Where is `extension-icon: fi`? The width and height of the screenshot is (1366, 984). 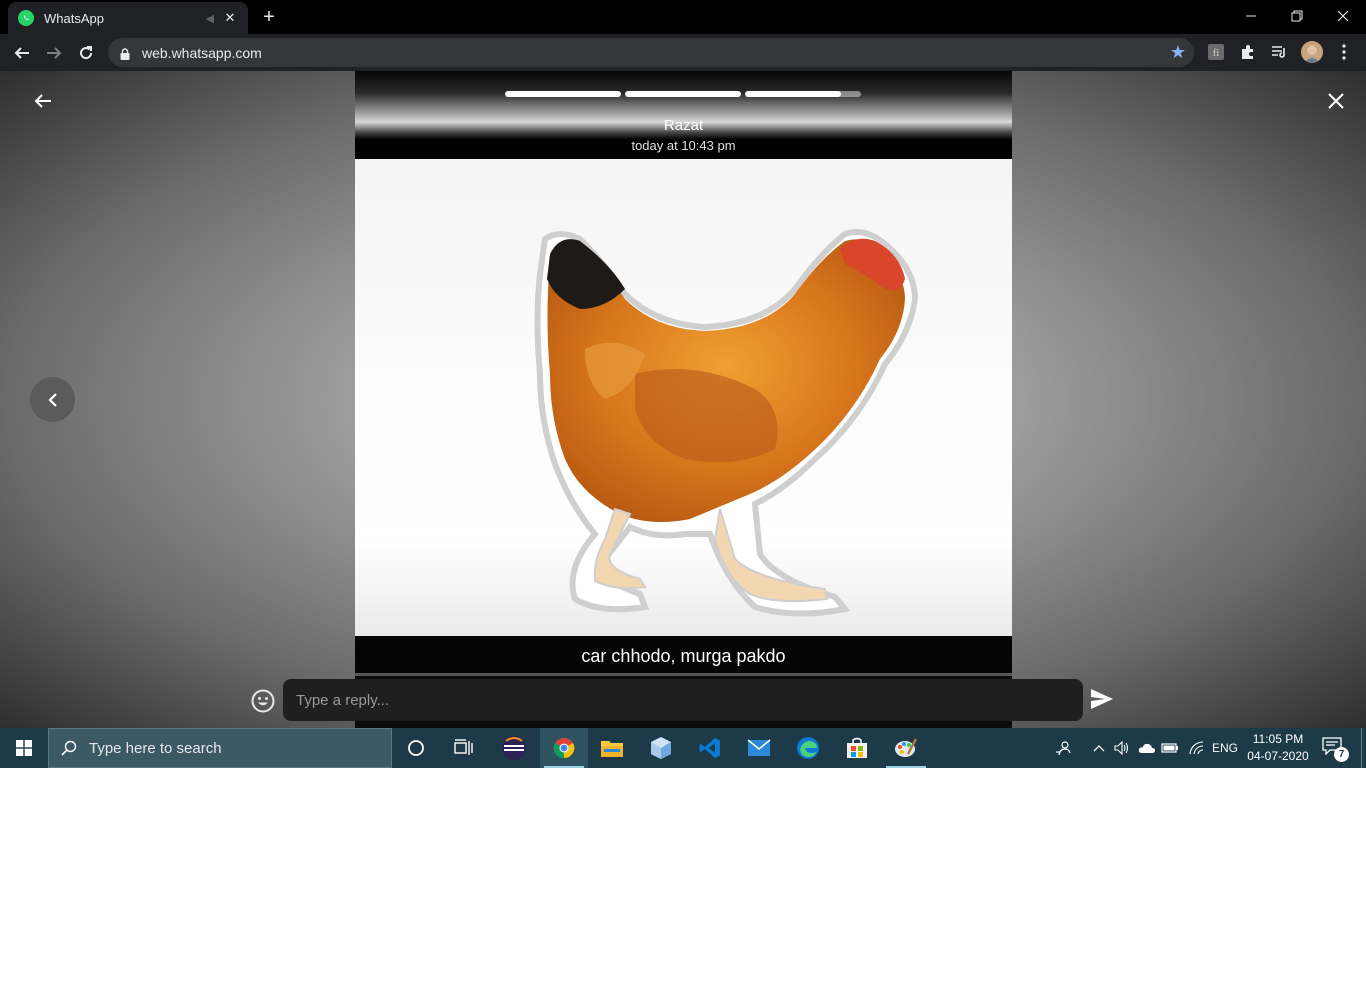
extension-icon: fi is located at coordinates (1216, 52).